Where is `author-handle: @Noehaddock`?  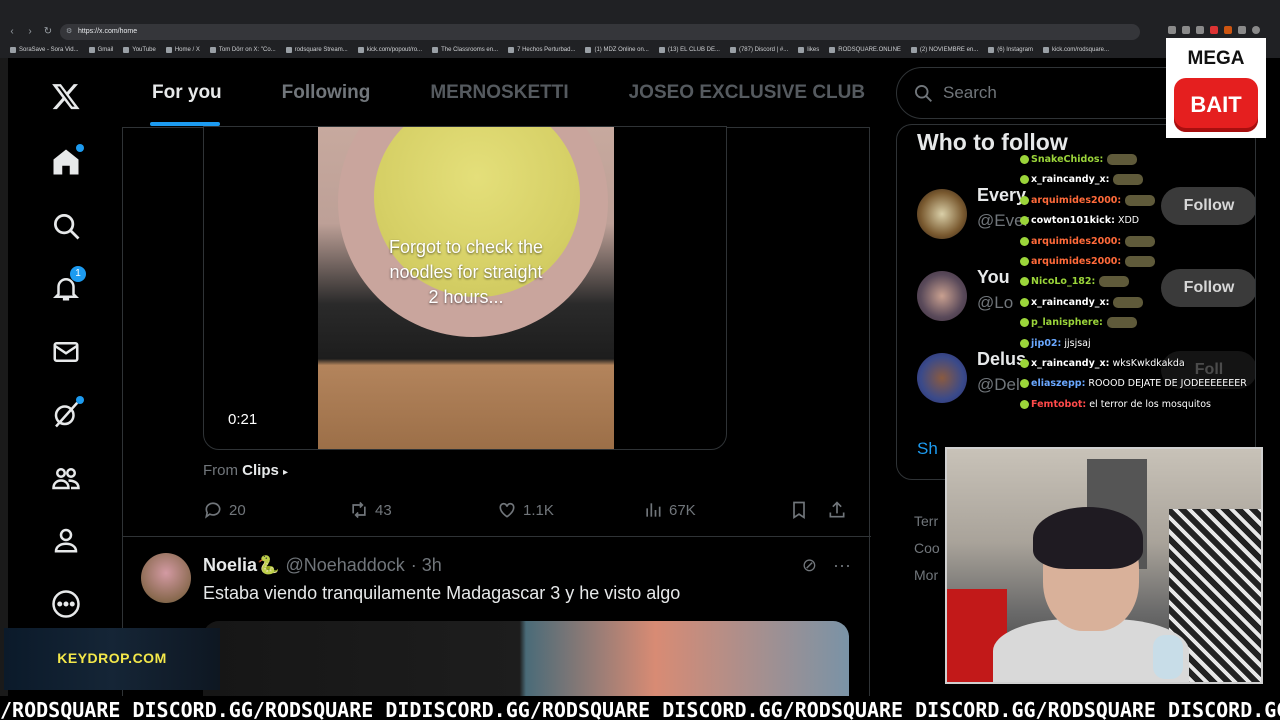 author-handle: @Noehaddock is located at coordinates (344, 565).